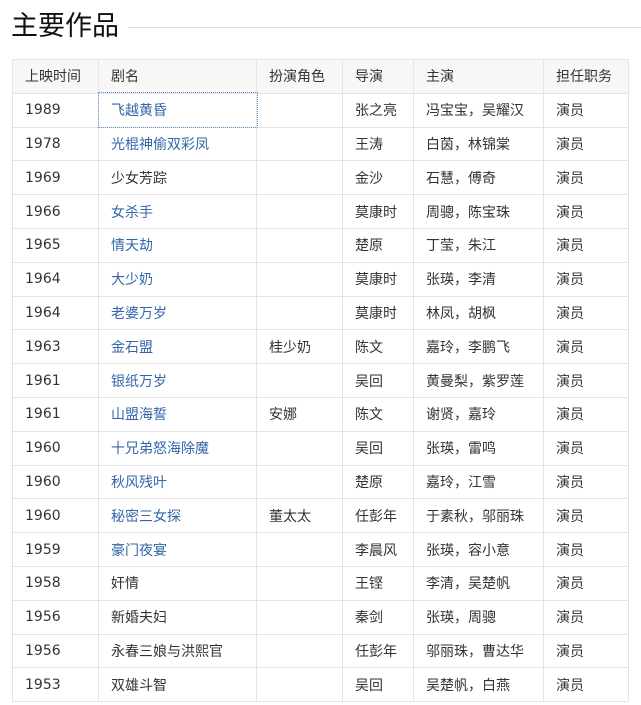 This screenshot has width=641, height=705. What do you see at coordinates (586, 76) in the screenshot?
I see `column-header-job: 担任职务` at bounding box center [586, 76].